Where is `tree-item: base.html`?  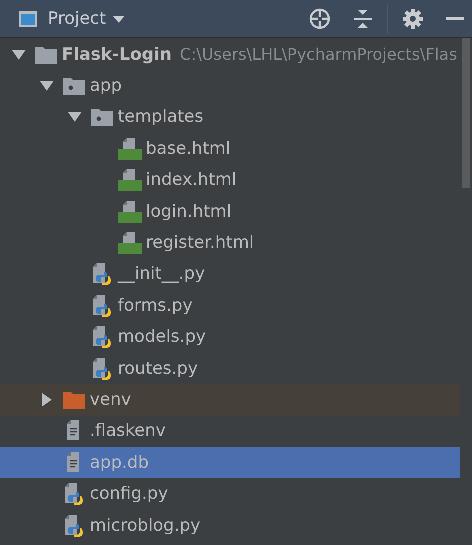
tree-item: base.html is located at coordinates (230, 149).